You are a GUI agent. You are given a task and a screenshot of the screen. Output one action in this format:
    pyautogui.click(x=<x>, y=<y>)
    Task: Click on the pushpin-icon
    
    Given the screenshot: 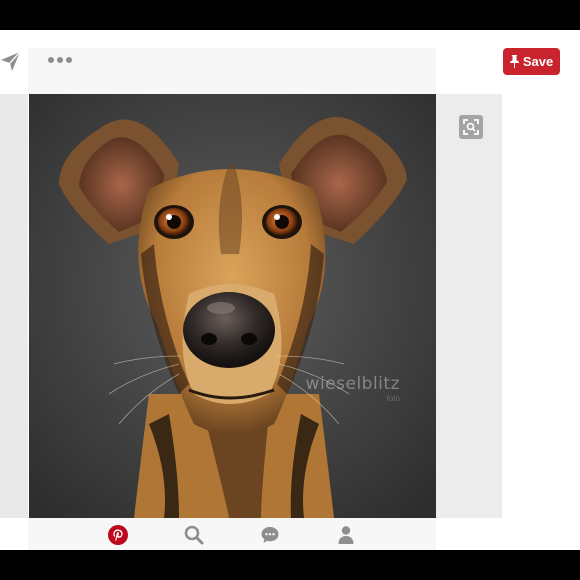 What is the action you would take?
    pyautogui.click(x=514, y=61)
    